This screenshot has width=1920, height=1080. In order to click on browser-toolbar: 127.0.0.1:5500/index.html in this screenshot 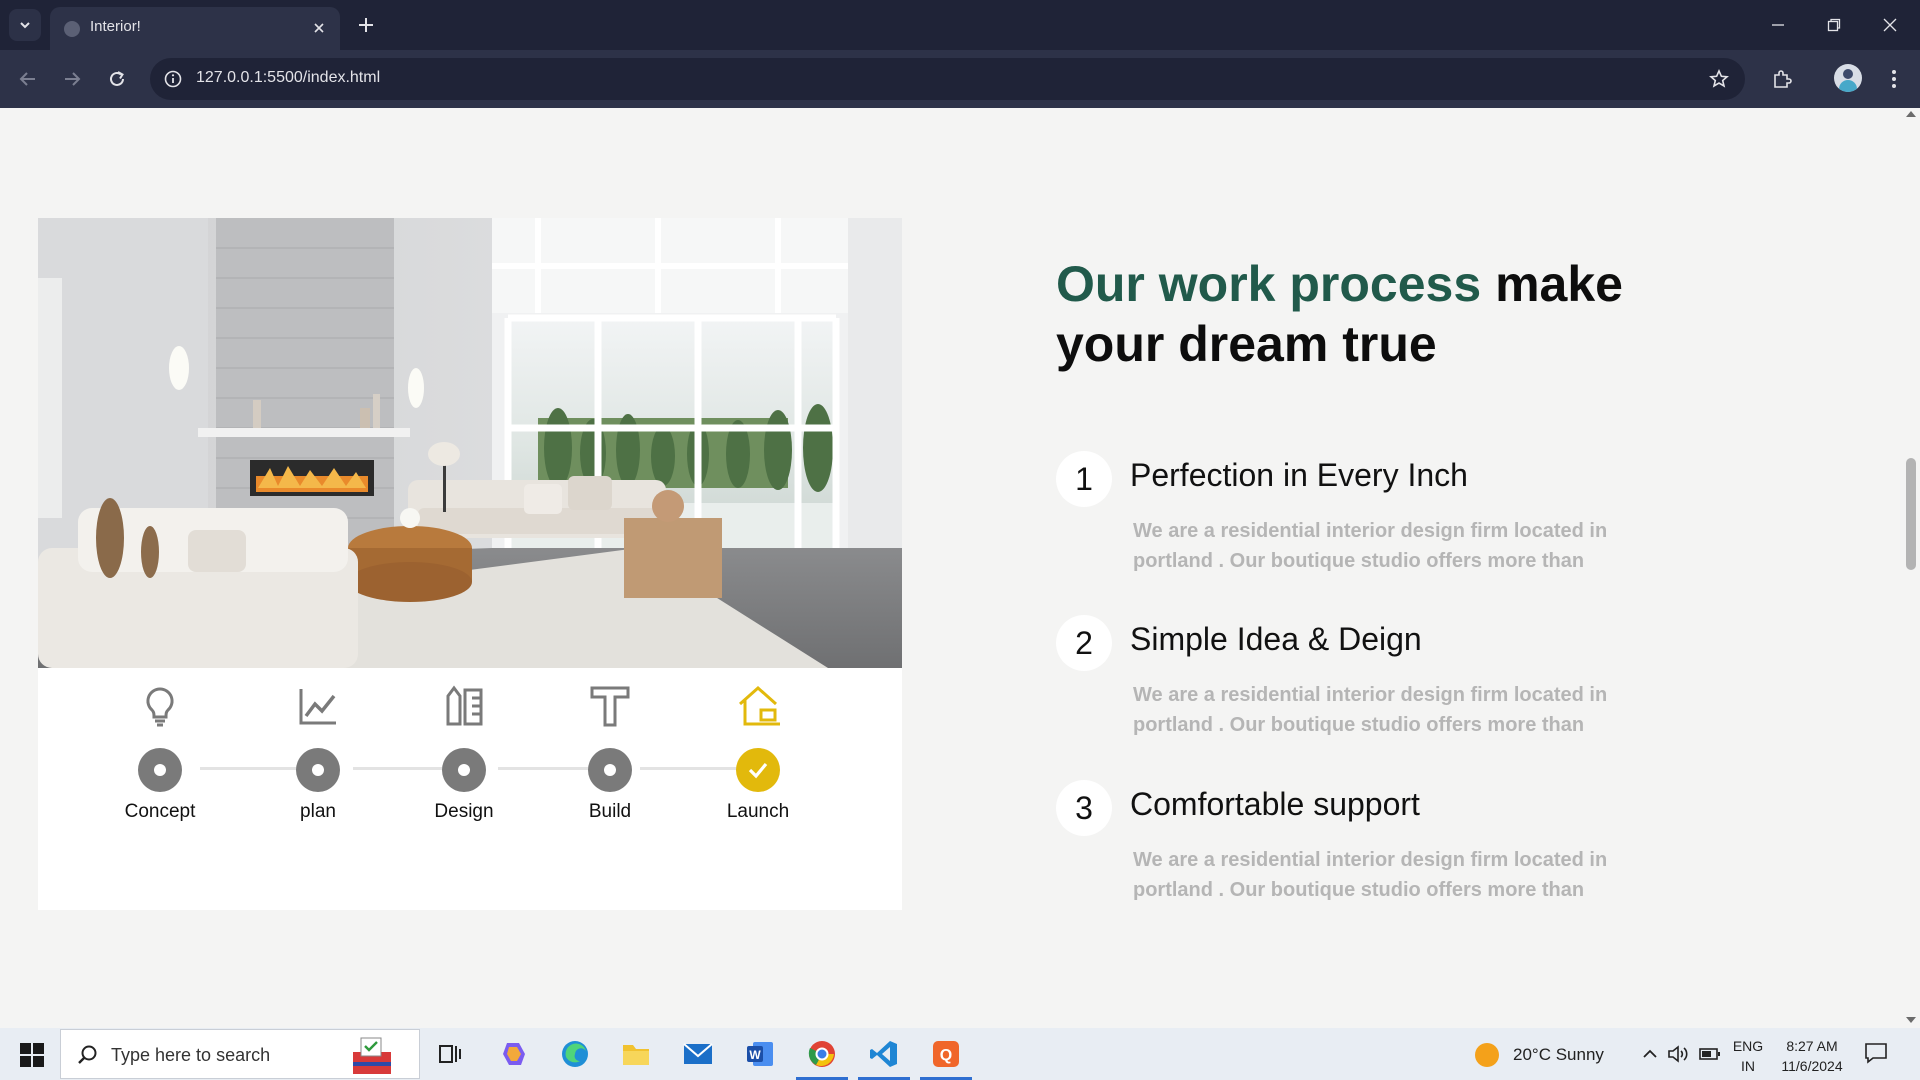, I will do `click(960, 79)`.